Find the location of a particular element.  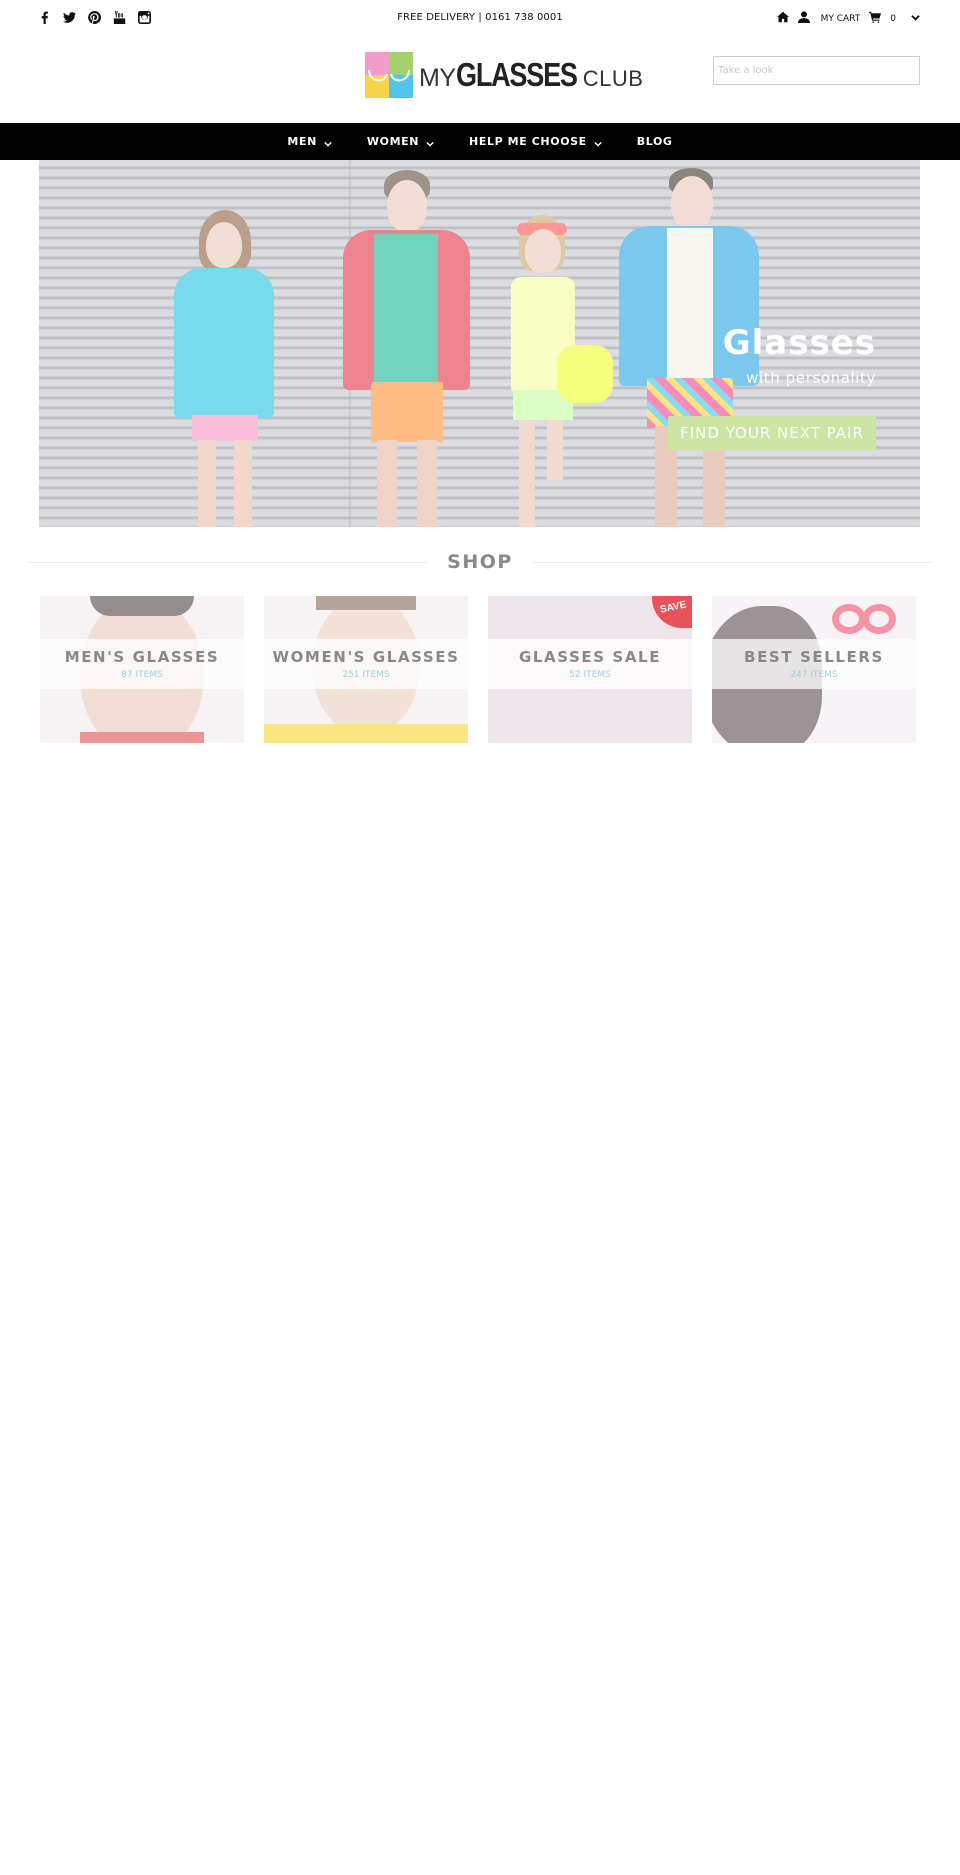

search-input is located at coordinates (816, 70).